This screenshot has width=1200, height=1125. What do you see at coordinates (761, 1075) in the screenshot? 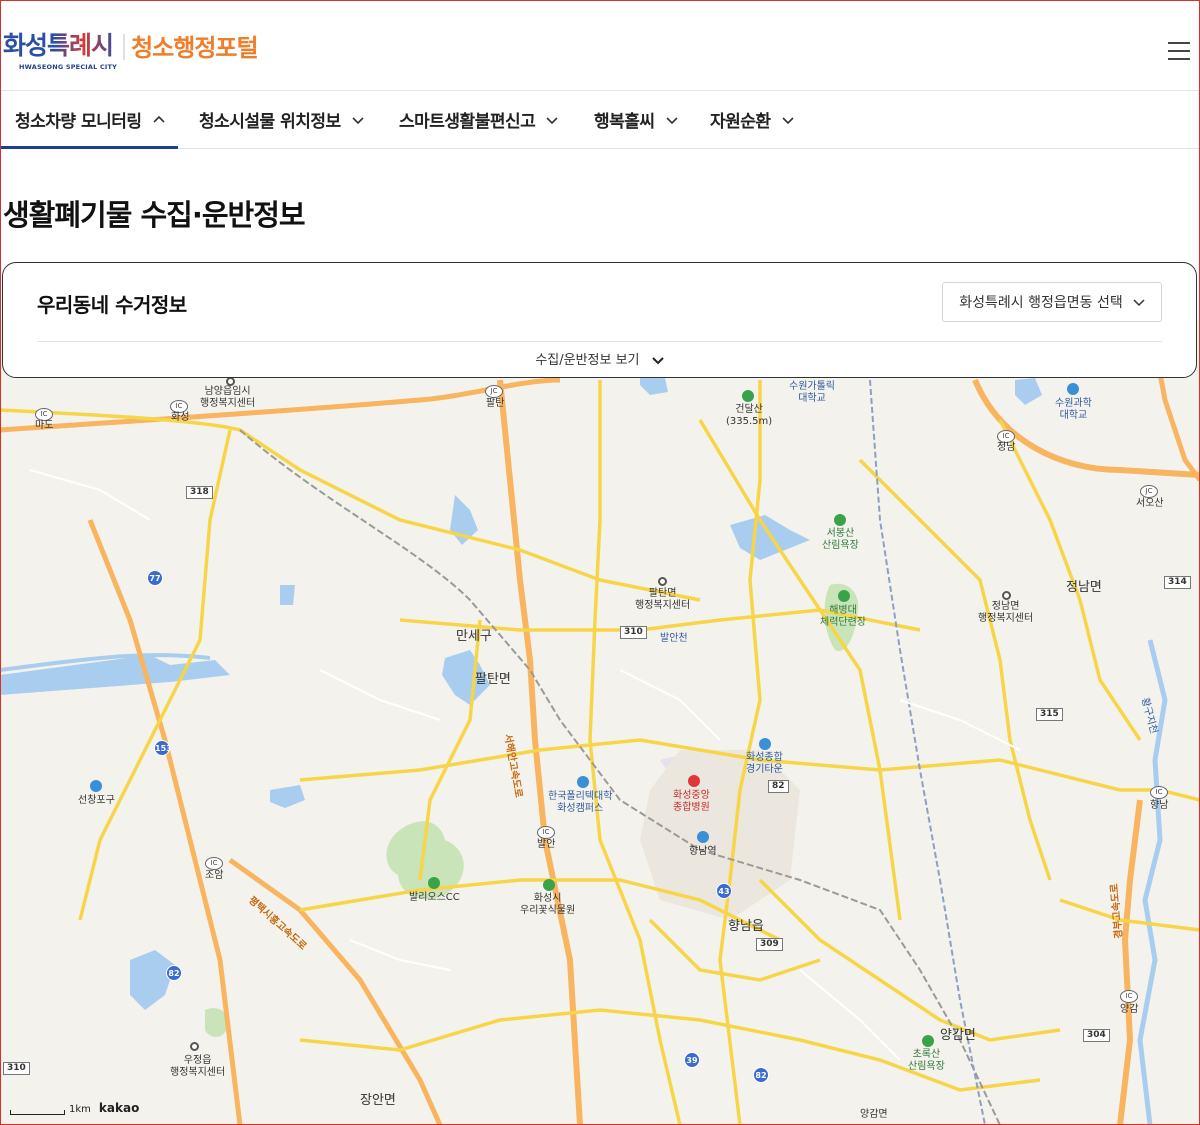
I see `route-circle: 82` at bounding box center [761, 1075].